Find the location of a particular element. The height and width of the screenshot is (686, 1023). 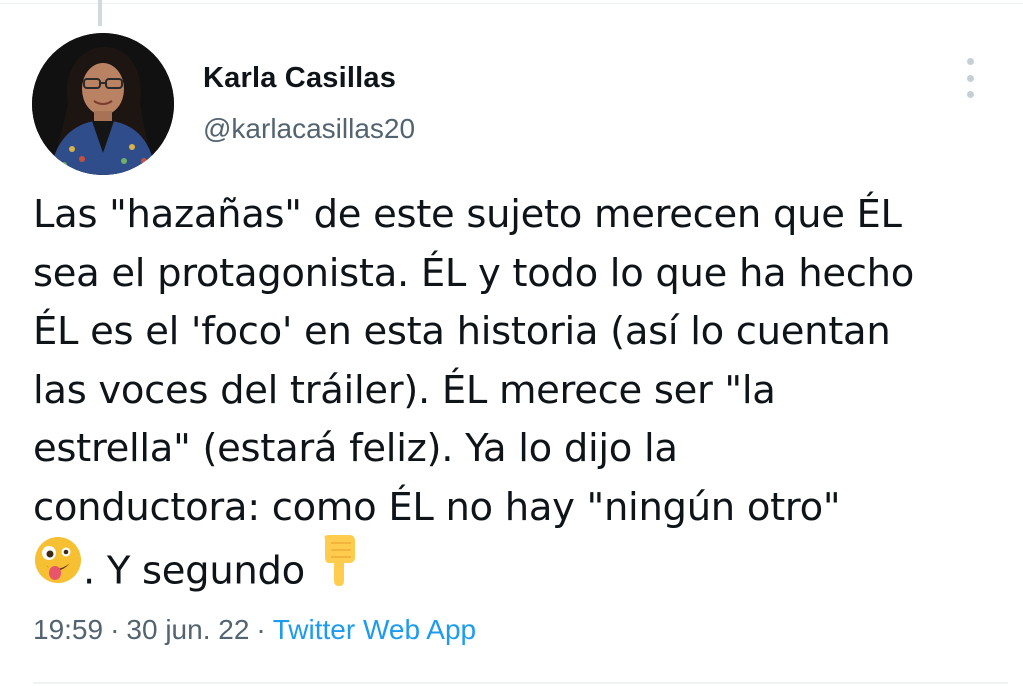

tweet-meta: 19:59 · 30 jun. 22 · Twitter Web App is located at coordinates (254, 630).